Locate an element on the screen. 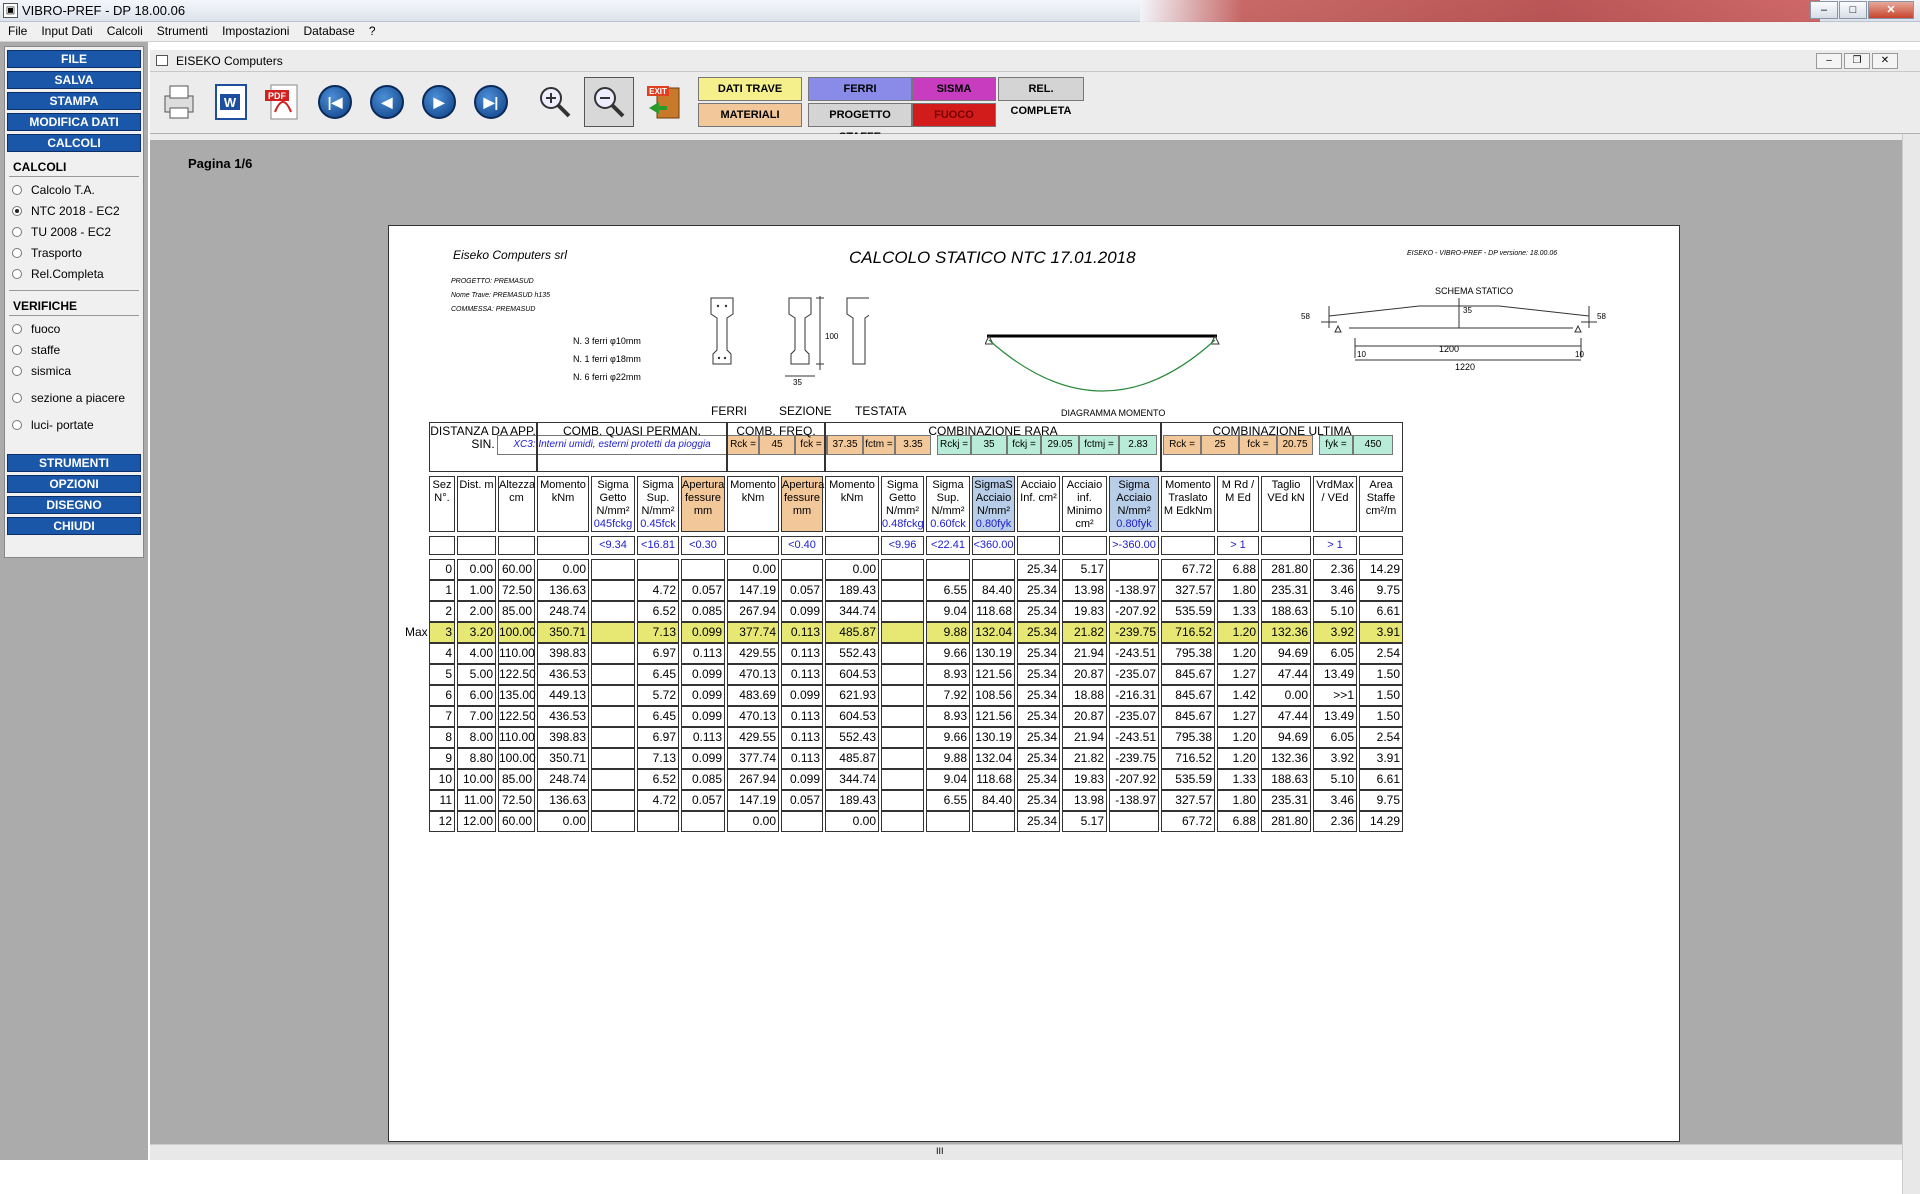  table-cell-r3-c8: 0.113 is located at coordinates (802, 632).